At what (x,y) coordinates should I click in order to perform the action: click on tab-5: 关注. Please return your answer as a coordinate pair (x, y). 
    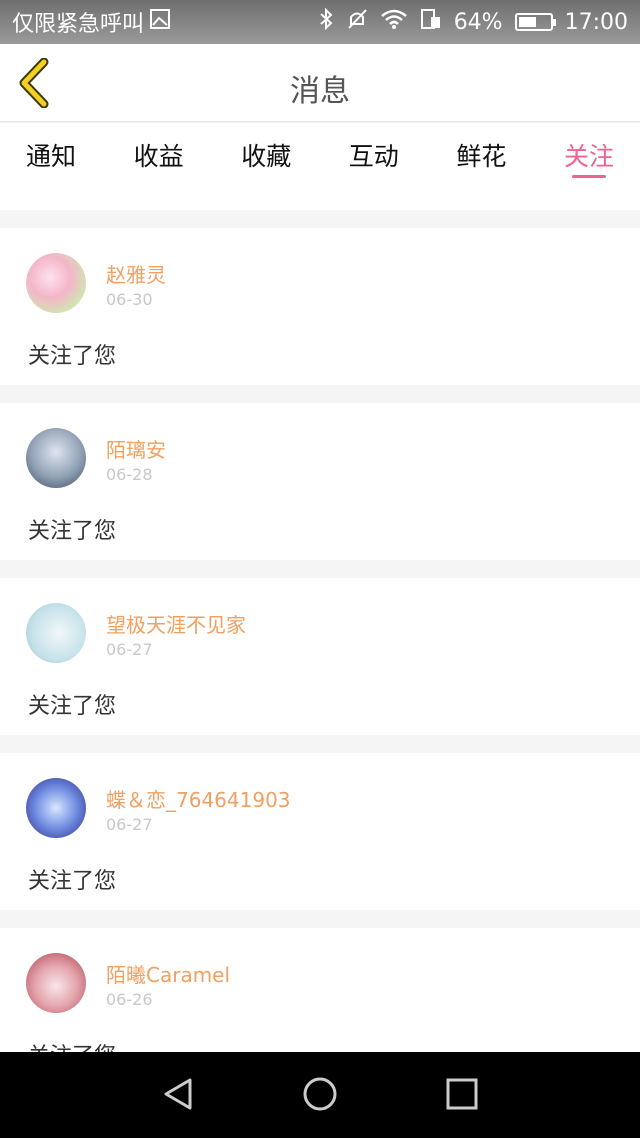
    Looking at the image, I should click on (589, 166).